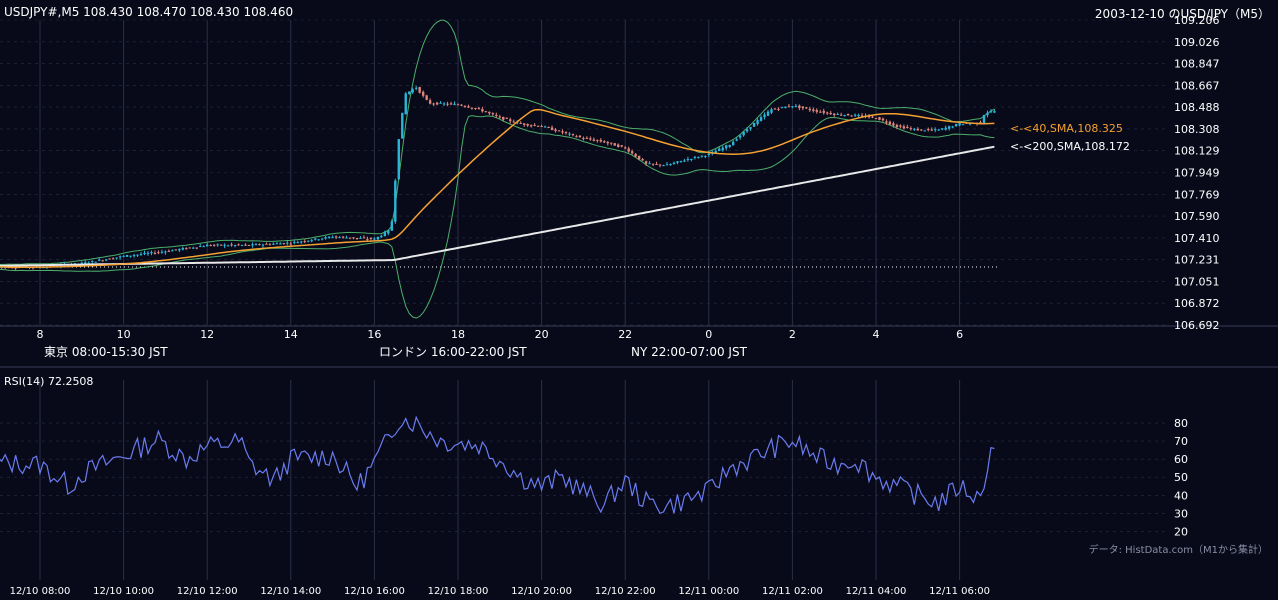  Describe the element at coordinates (1197, 281) in the screenshot. I see `price-tick-label: 107.051` at that location.